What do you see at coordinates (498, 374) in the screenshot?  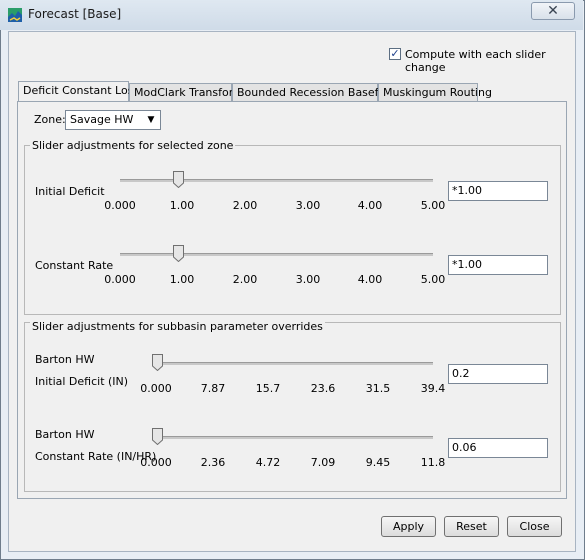 I see `initial-deficit-in-value-field: 0.2` at bounding box center [498, 374].